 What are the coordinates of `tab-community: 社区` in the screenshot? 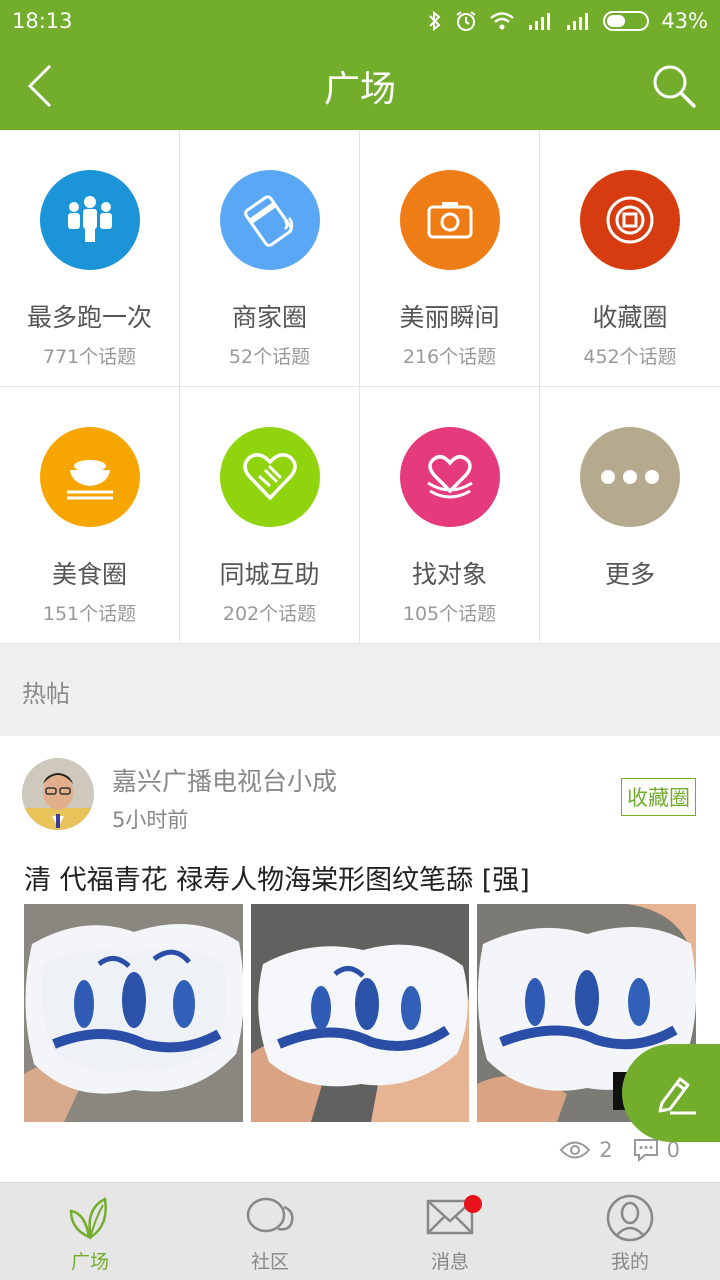 It's located at (270, 1231).